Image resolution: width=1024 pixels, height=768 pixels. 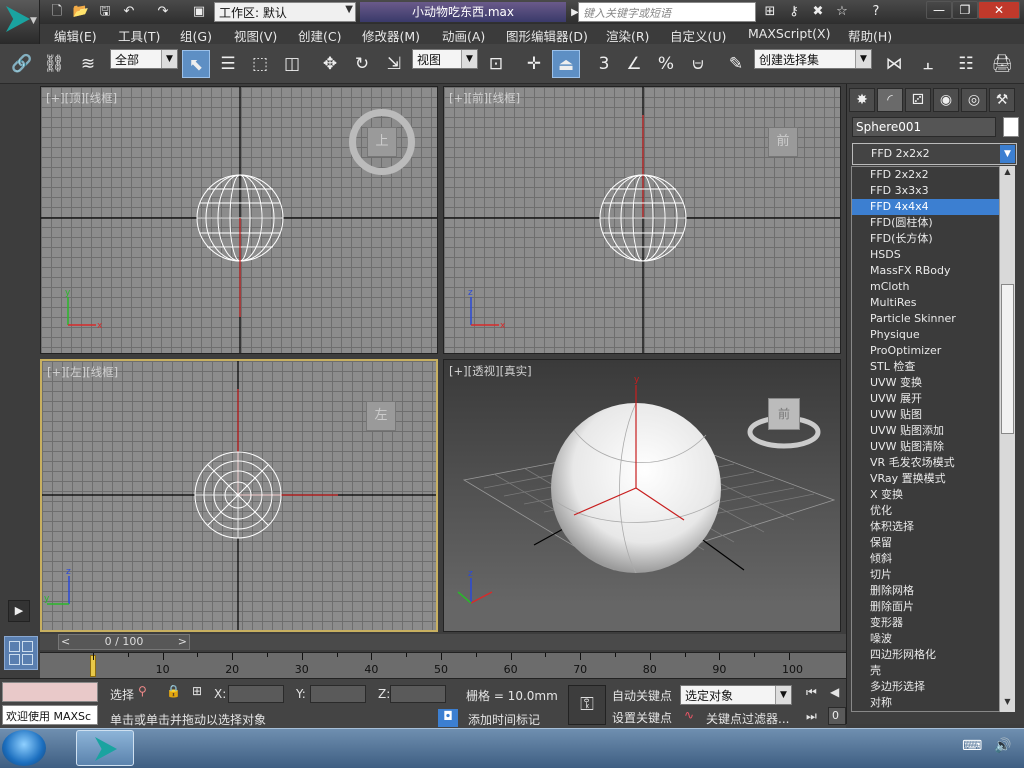 I want to click on viewport-label: [+][透视][真实], so click(x=490, y=371).